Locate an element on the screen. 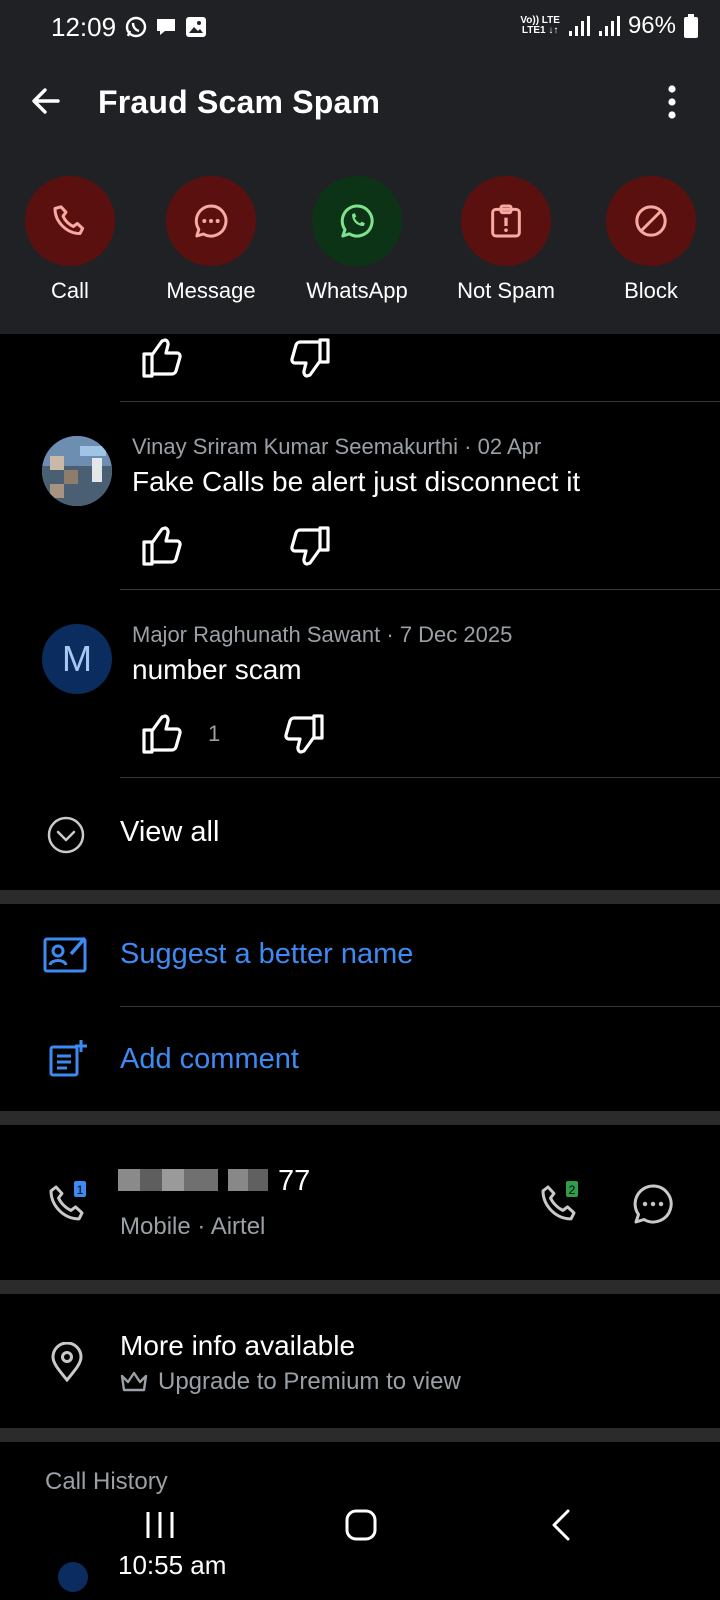 The height and width of the screenshot is (1600, 720). whatsapp-button: WhatsApp is located at coordinates (357, 240).